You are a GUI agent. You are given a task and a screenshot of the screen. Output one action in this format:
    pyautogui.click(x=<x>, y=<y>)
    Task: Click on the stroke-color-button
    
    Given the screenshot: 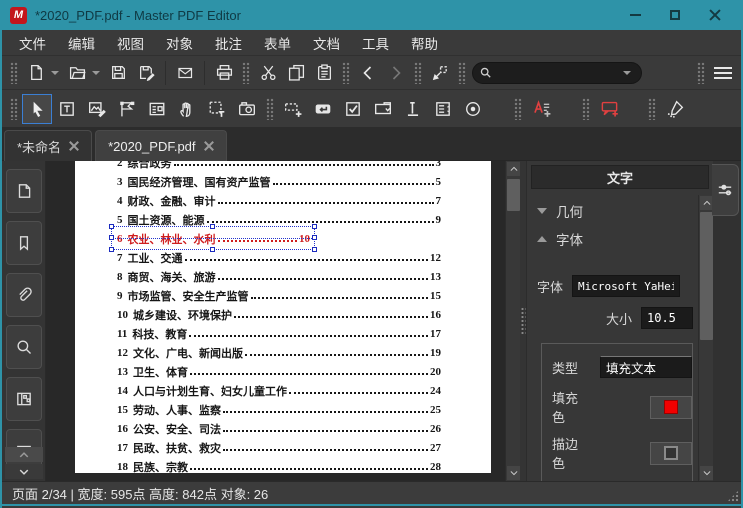 What is the action you would take?
    pyautogui.click(x=670, y=453)
    